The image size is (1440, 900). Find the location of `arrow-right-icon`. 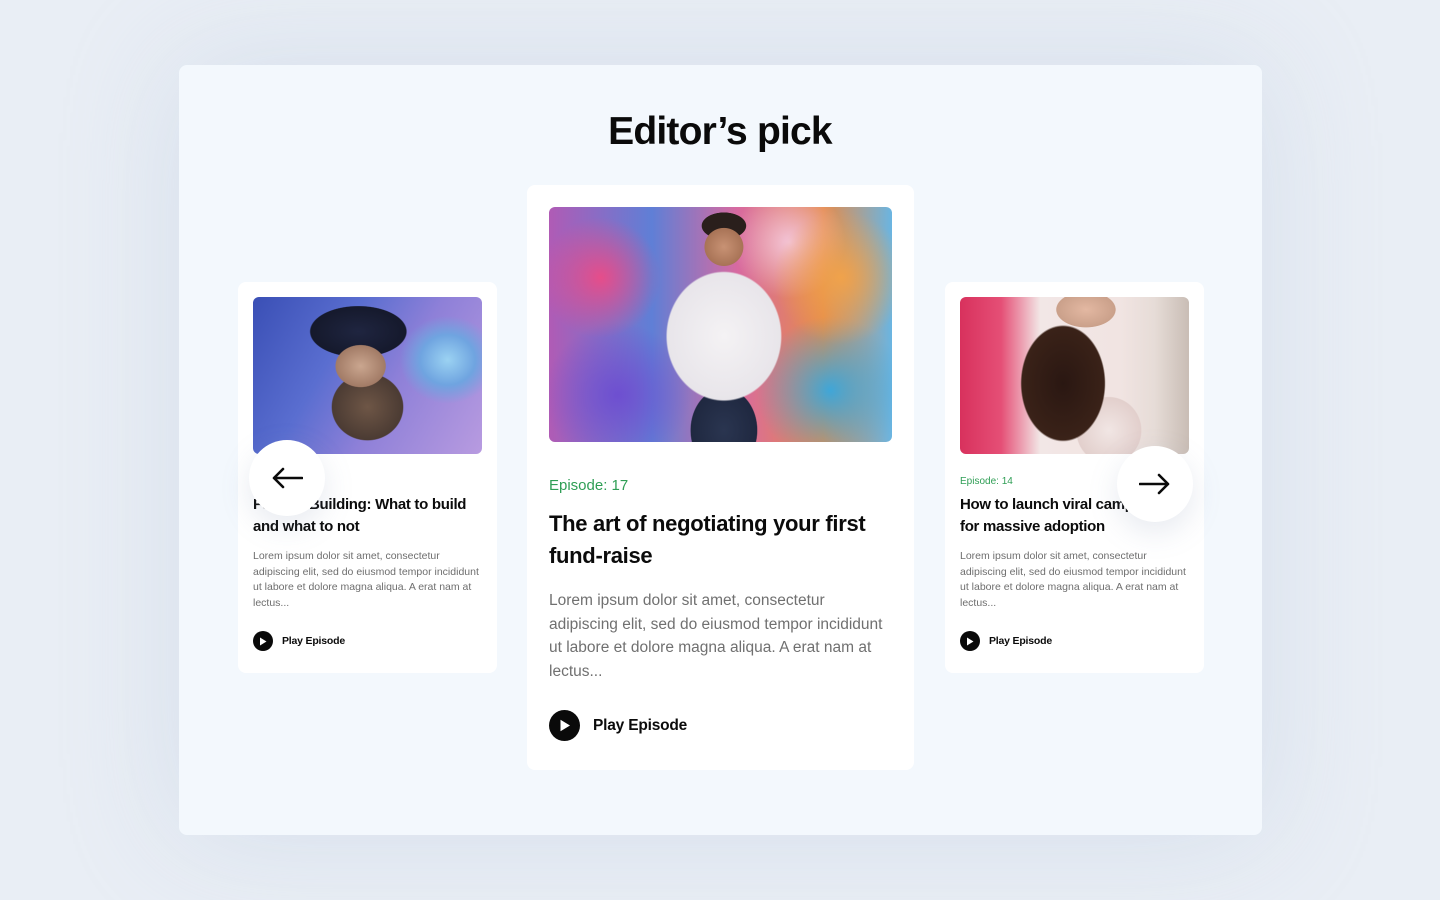

arrow-right-icon is located at coordinates (1154, 484).